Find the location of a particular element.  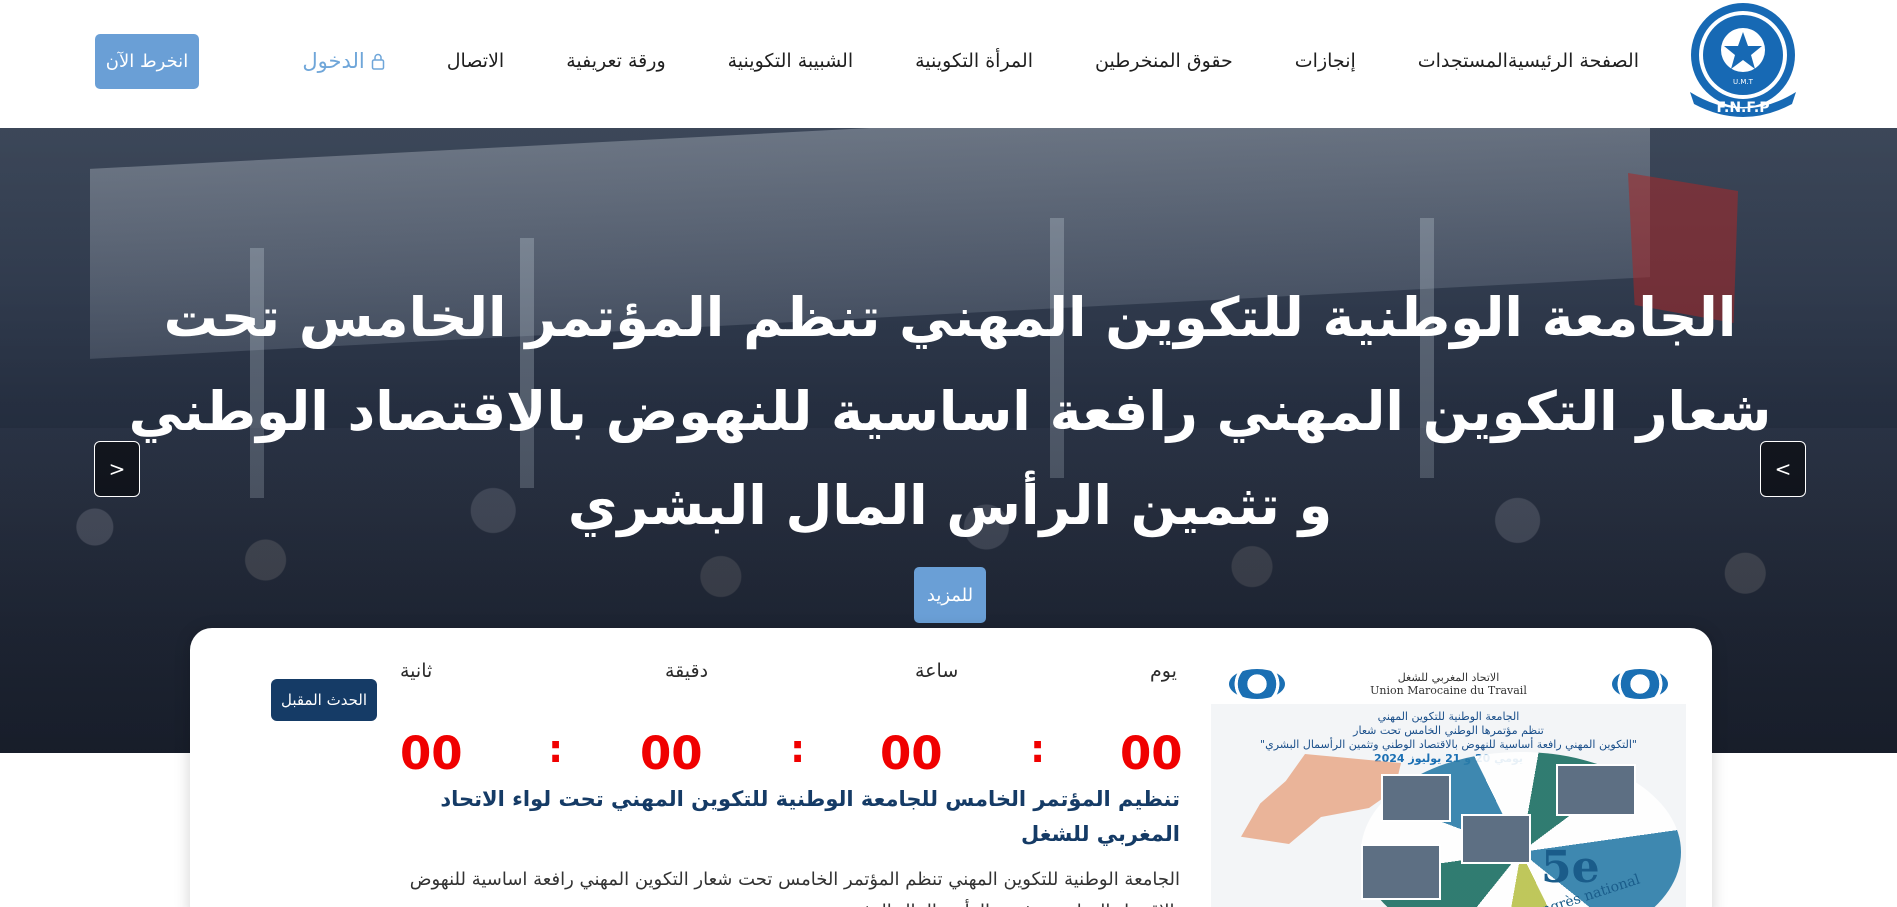

nav-home: الصفحة الرئيسية is located at coordinates (1573, 61).